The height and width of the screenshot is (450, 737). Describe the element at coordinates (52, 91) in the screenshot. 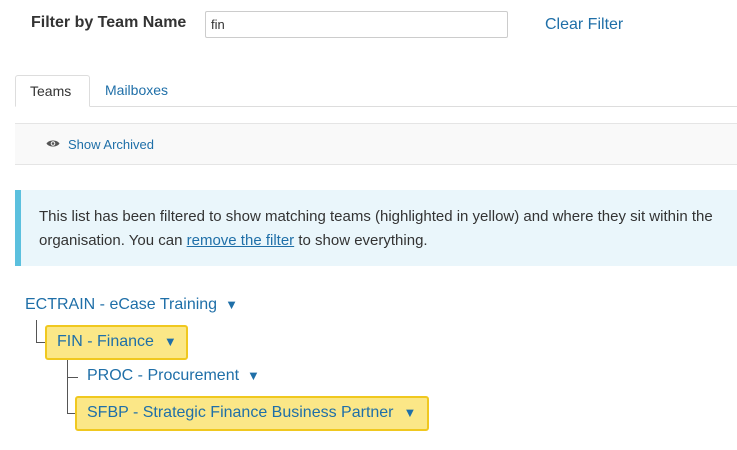

I see `tab-teams: Teams` at that location.